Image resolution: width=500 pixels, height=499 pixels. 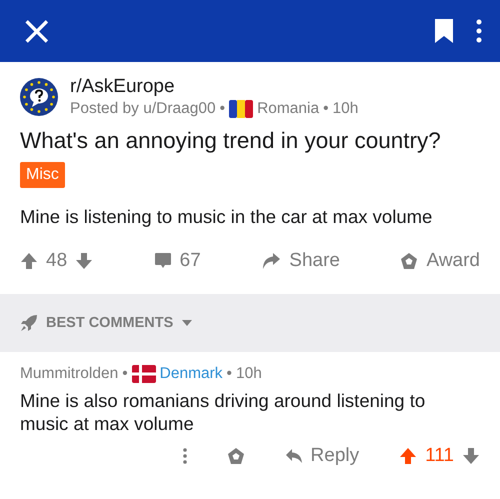 I want to click on caret-icon, so click(x=187, y=323).